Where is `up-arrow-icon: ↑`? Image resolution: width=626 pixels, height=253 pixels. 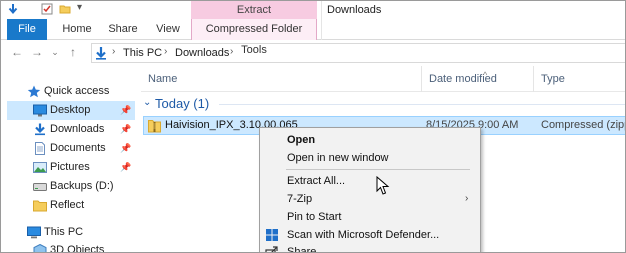 up-arrow-icon: ↑ is located at coordinates (73, 52).